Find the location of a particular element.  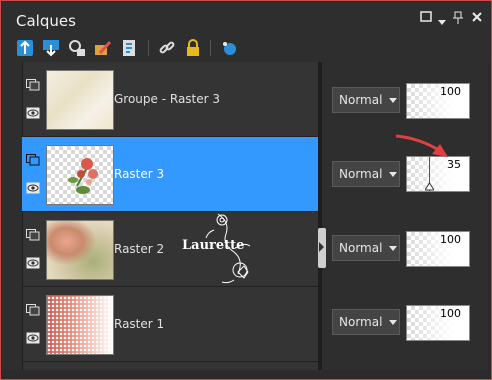

link-icon is located at coordinates (167, 48).